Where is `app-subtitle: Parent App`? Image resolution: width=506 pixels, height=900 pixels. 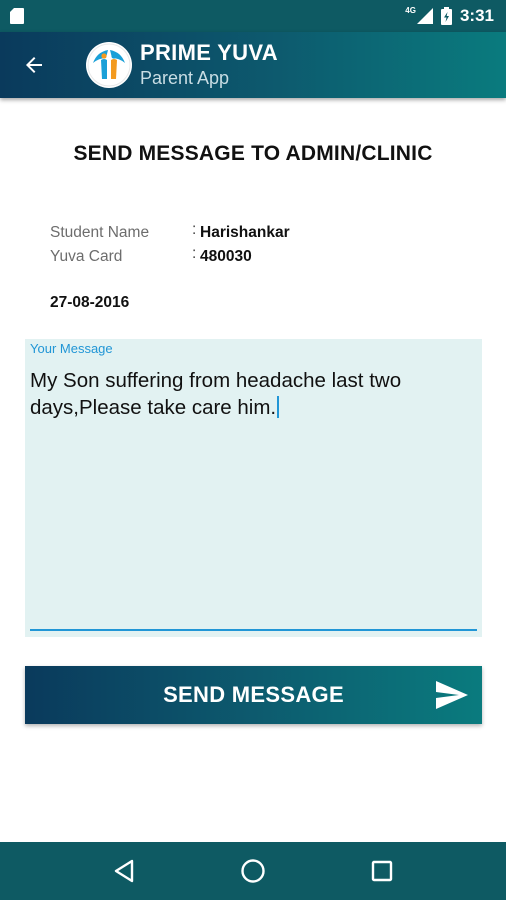
app-subtitle: Parent App is located at coordinates (185, 78).